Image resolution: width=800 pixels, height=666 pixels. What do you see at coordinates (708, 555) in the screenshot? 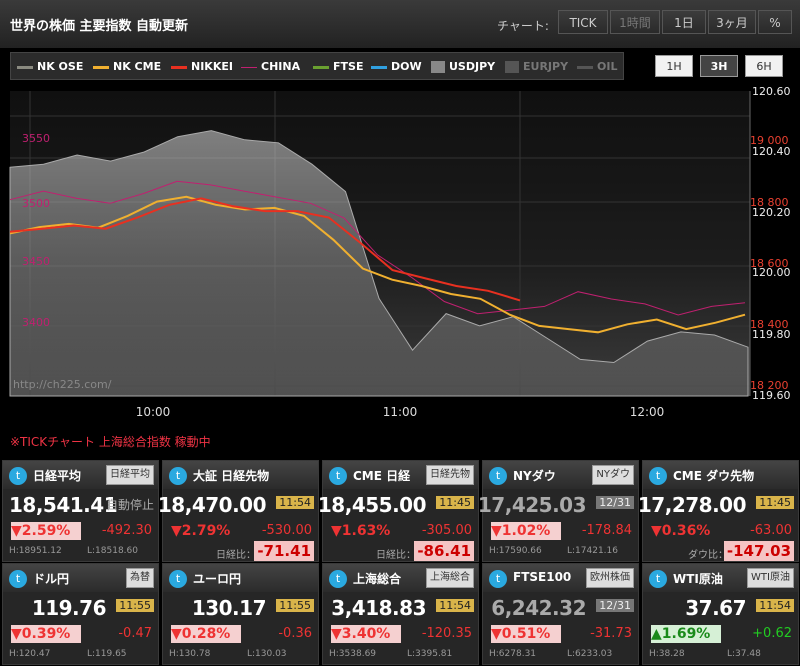
I see `panel-diff-label: ダウ比：` at bounding box center [708, 555].